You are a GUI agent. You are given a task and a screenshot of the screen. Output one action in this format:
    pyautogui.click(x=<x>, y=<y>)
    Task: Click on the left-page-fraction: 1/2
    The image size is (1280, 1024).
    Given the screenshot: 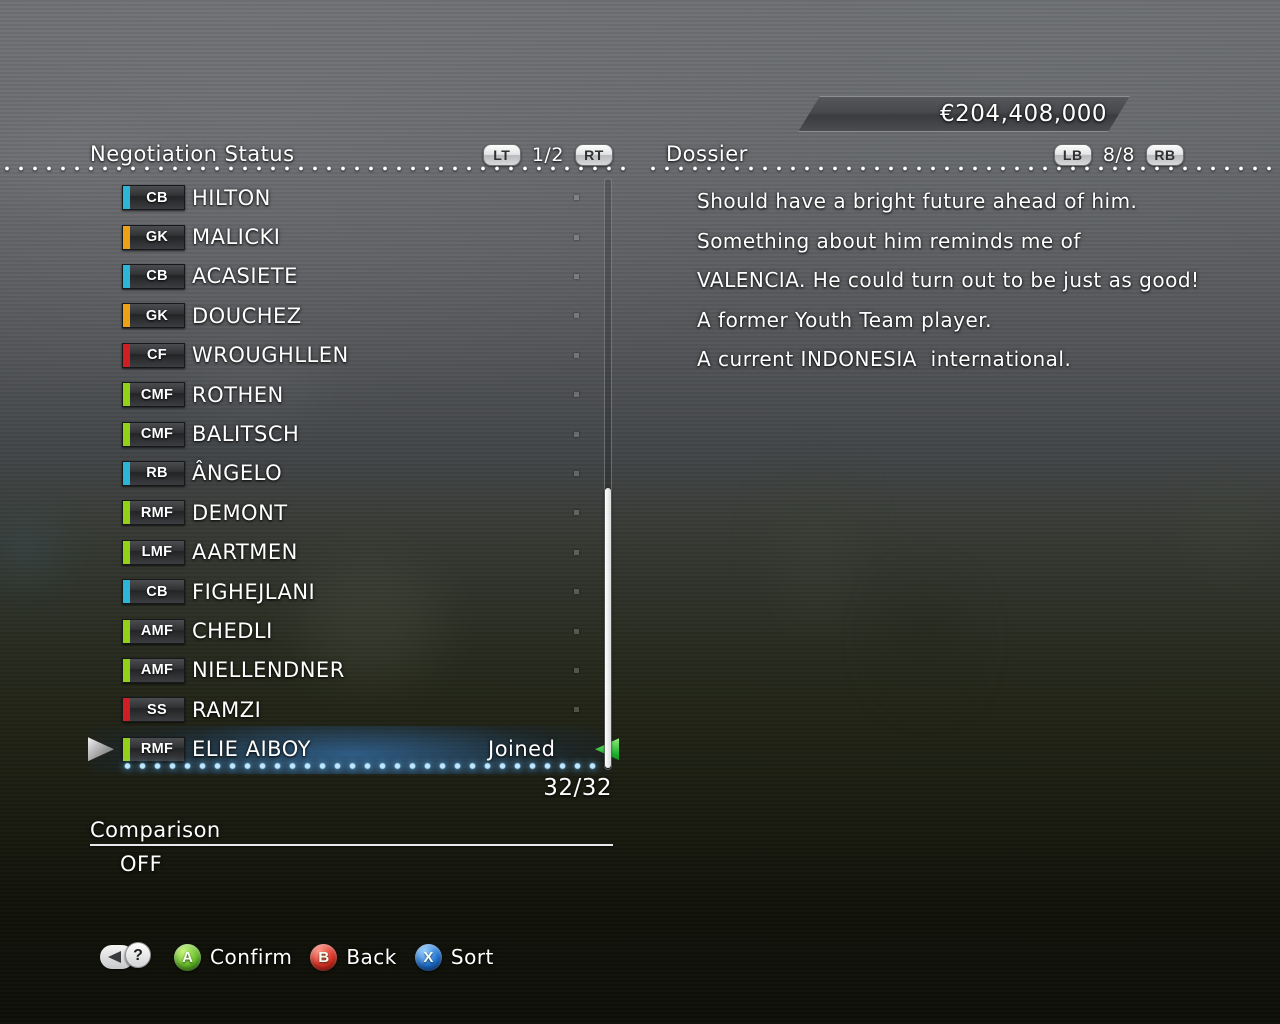 What is the action you would take?
    pyautogui.click(x=547, y=155)
    